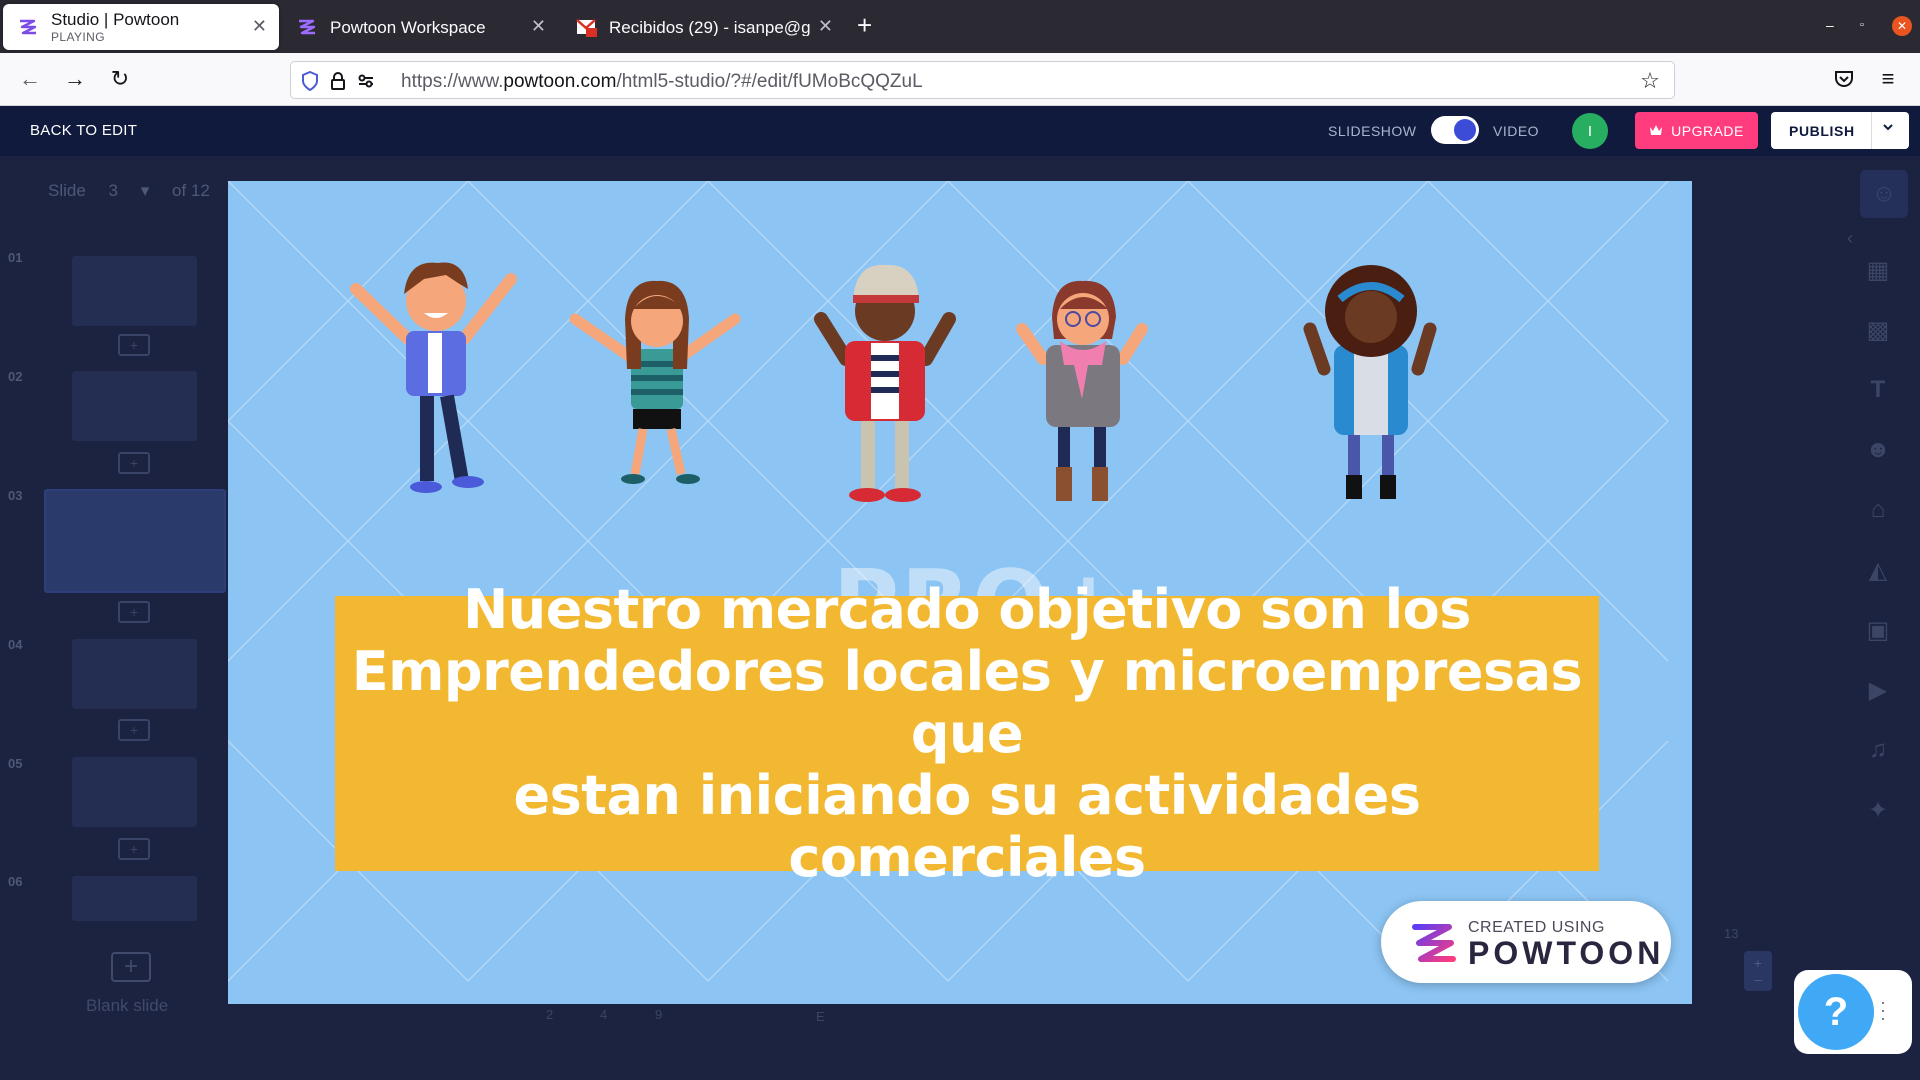 The height and width of the screenshot is (1080, 1920). What do you see at coordinates (1888, 79) in the screenshot?
I see `menu-hamburger-icon: ≡` at bounding box center [1888, 79].